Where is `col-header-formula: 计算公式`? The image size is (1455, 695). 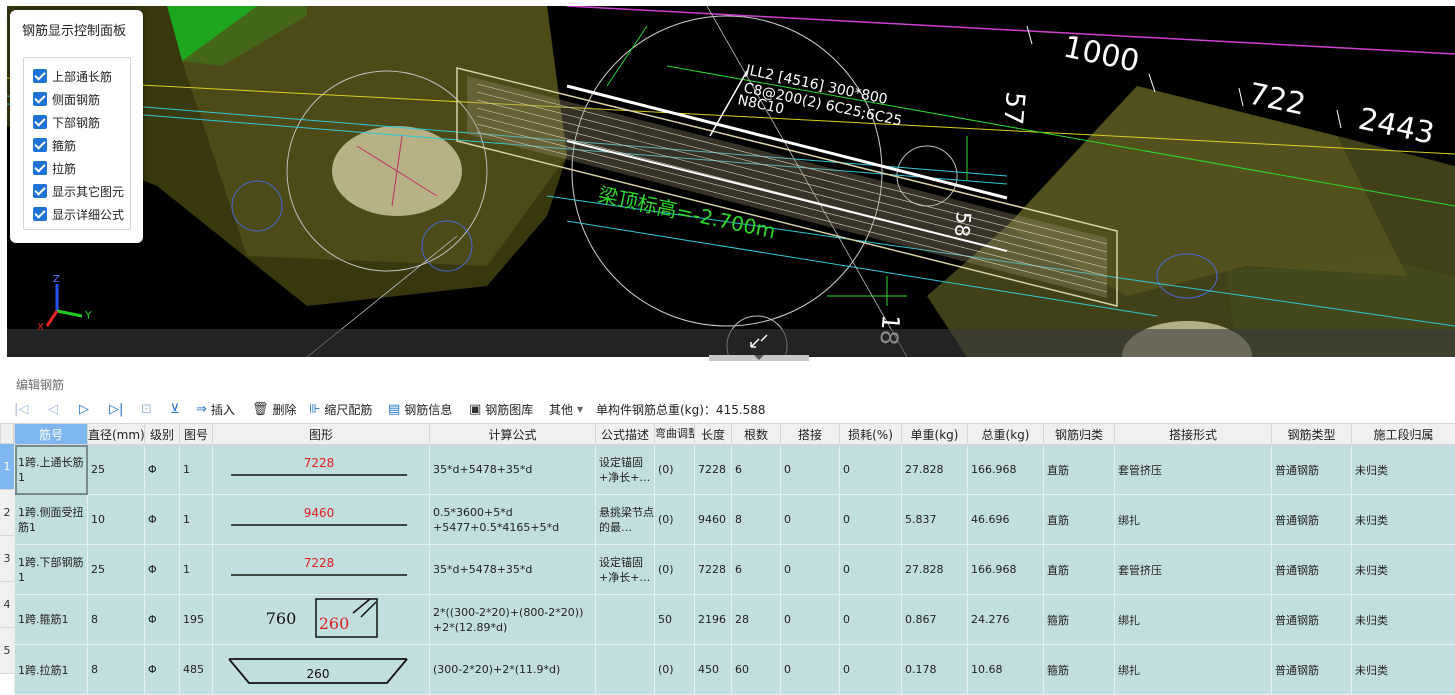
col-header-formula: 计算公式 is located at coordinates (513, 434).